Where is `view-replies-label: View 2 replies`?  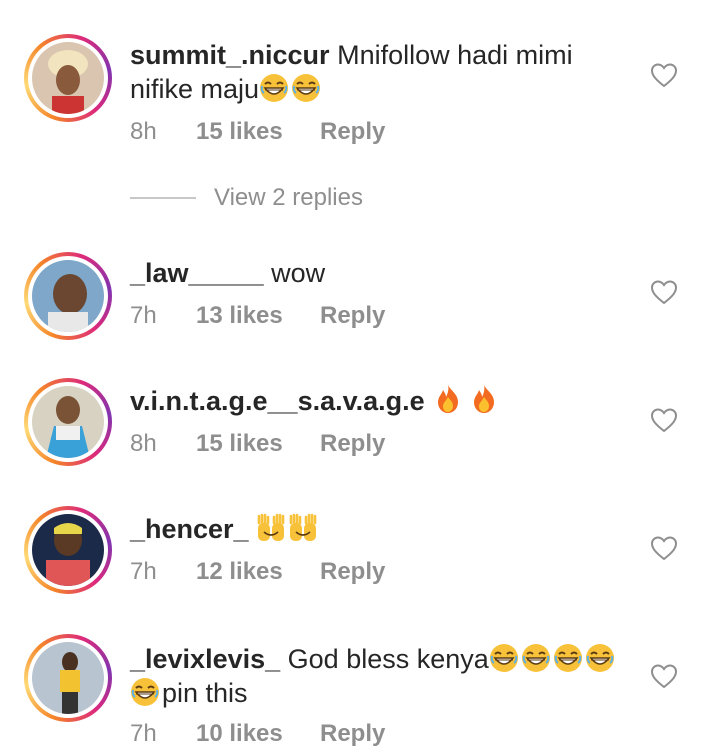 view-replies-label: View 2 replies is located at coordinates (288, 197).